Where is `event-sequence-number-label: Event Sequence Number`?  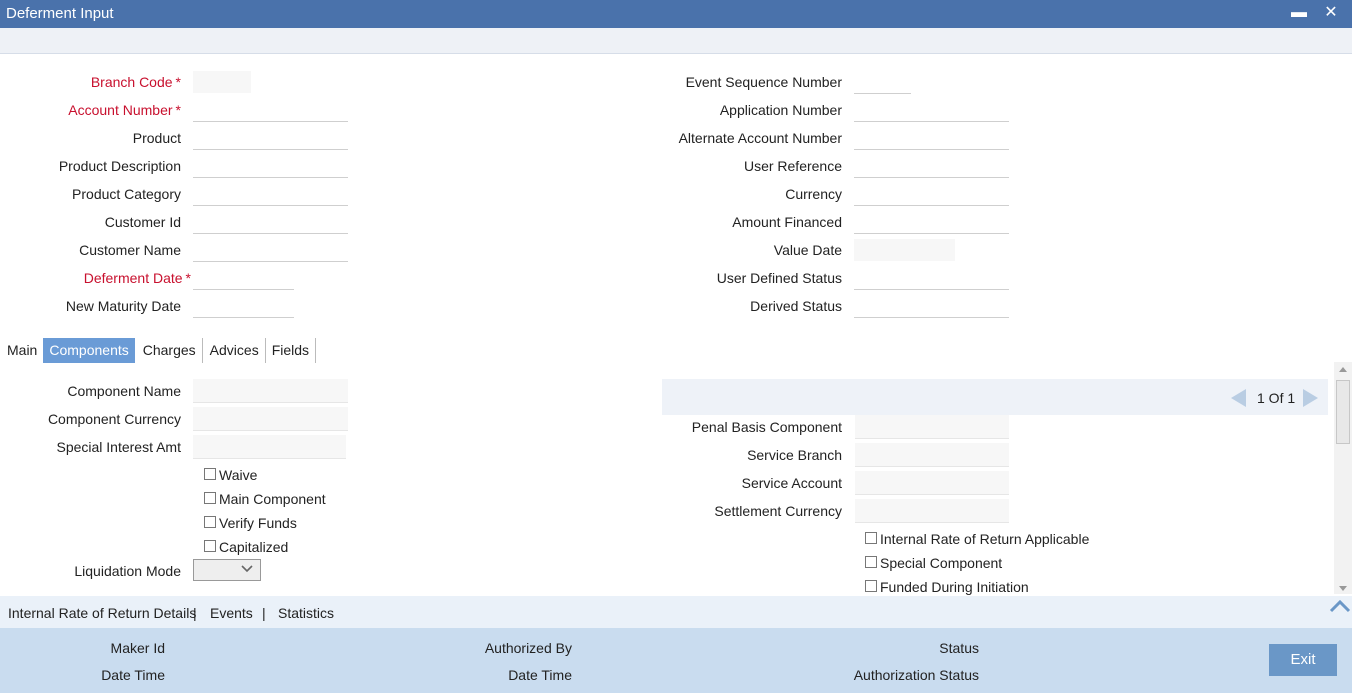 event-sequence-number-label: Event Sequence Number is located at coordinates (763, 82).